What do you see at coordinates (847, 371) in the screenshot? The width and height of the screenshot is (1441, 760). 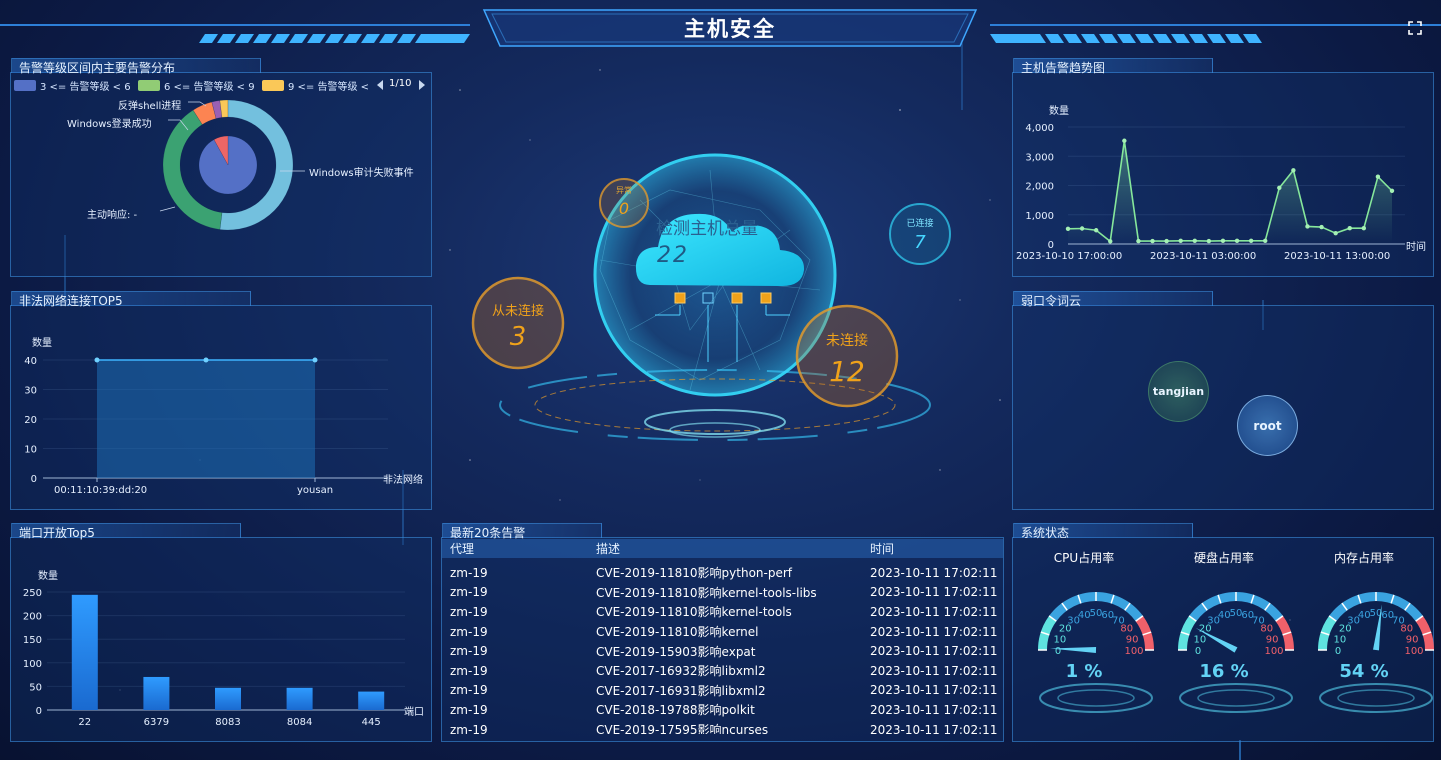 I see `disconnected-value: 12` at bounding box center [847, 371].